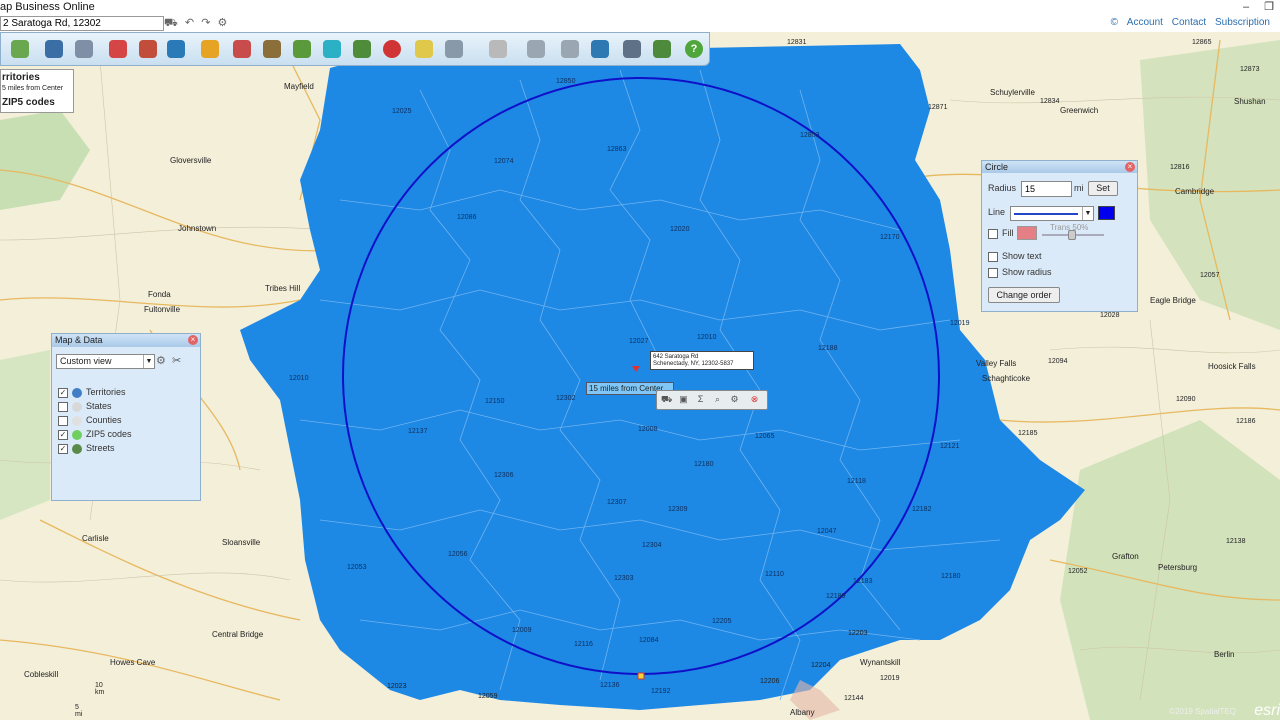 The height and width of the screenshot is (720, 1280). Describe the element at coordinates (189, 23) in the screenshot. I see `undo-icon: ↶` at that location.